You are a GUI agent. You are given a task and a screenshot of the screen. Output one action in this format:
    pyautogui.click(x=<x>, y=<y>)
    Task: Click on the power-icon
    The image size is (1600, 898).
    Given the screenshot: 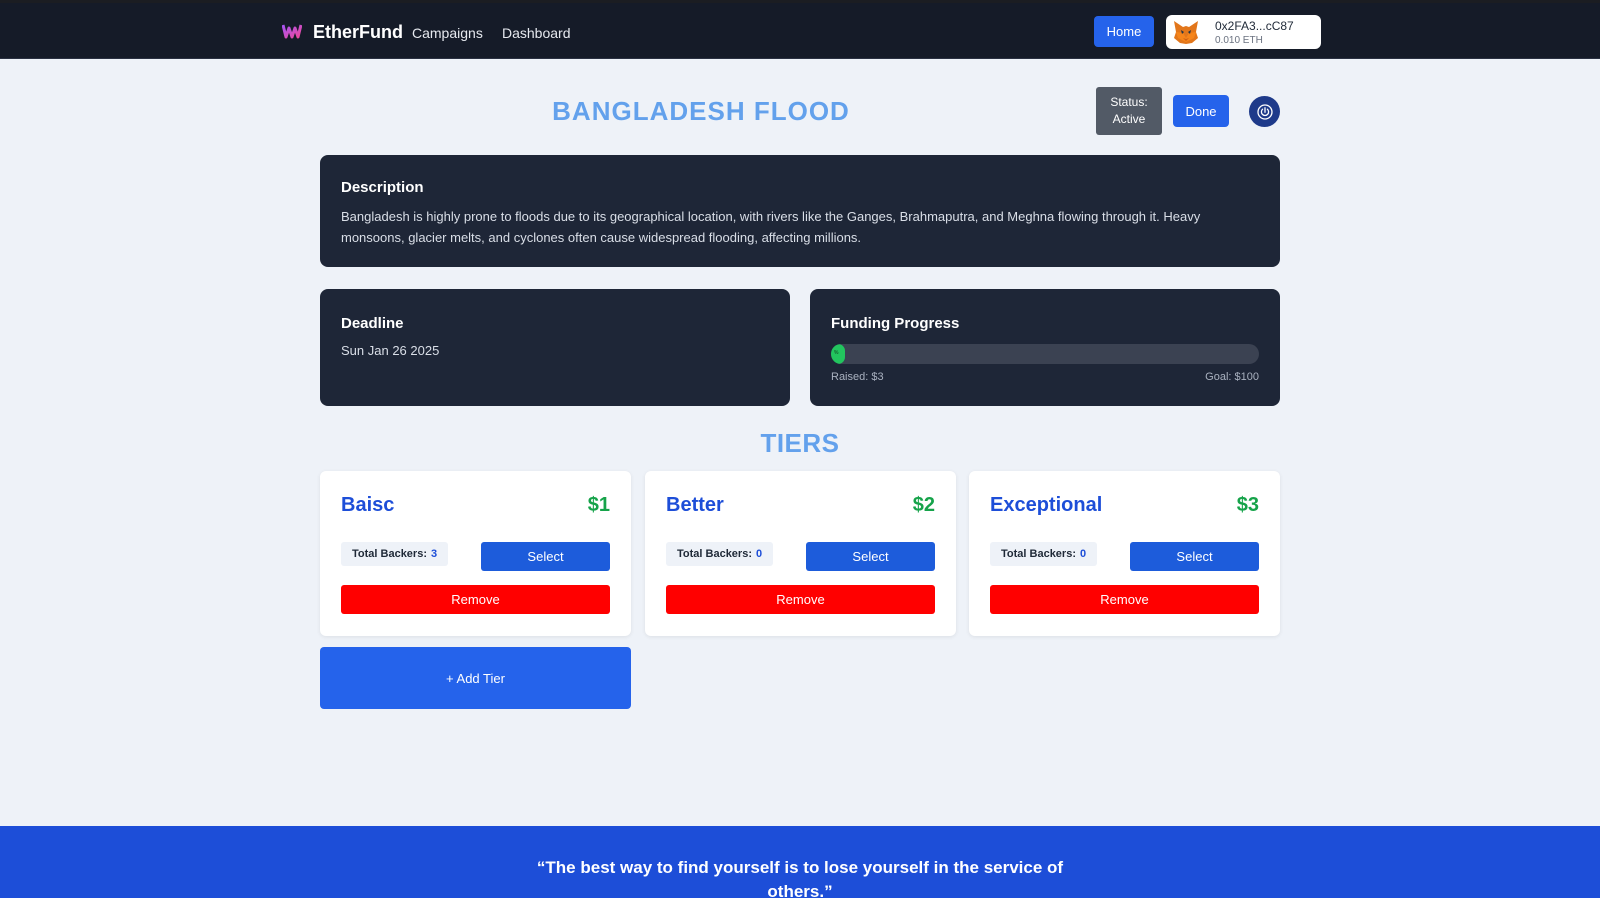 What is the action you would take?
    pyautogui.click(x=1264, y=111)
    